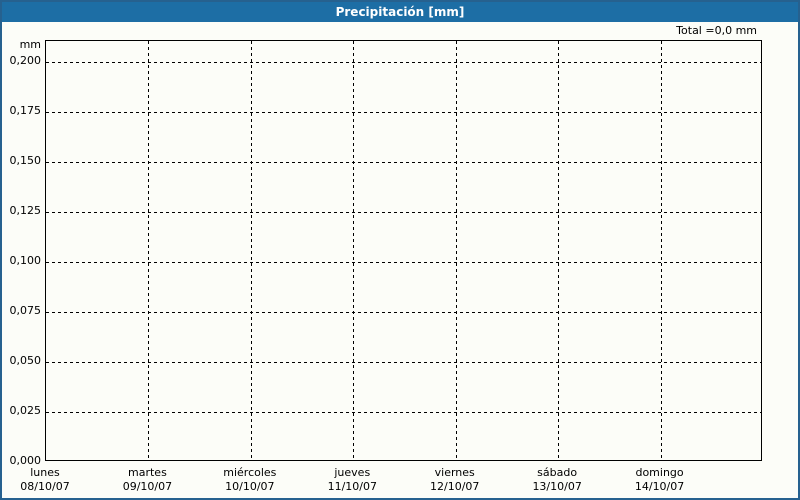 The width and height of the screenshot is (800, 500). I want to click on y-axis-unit-label: mm, so click(30, 44).